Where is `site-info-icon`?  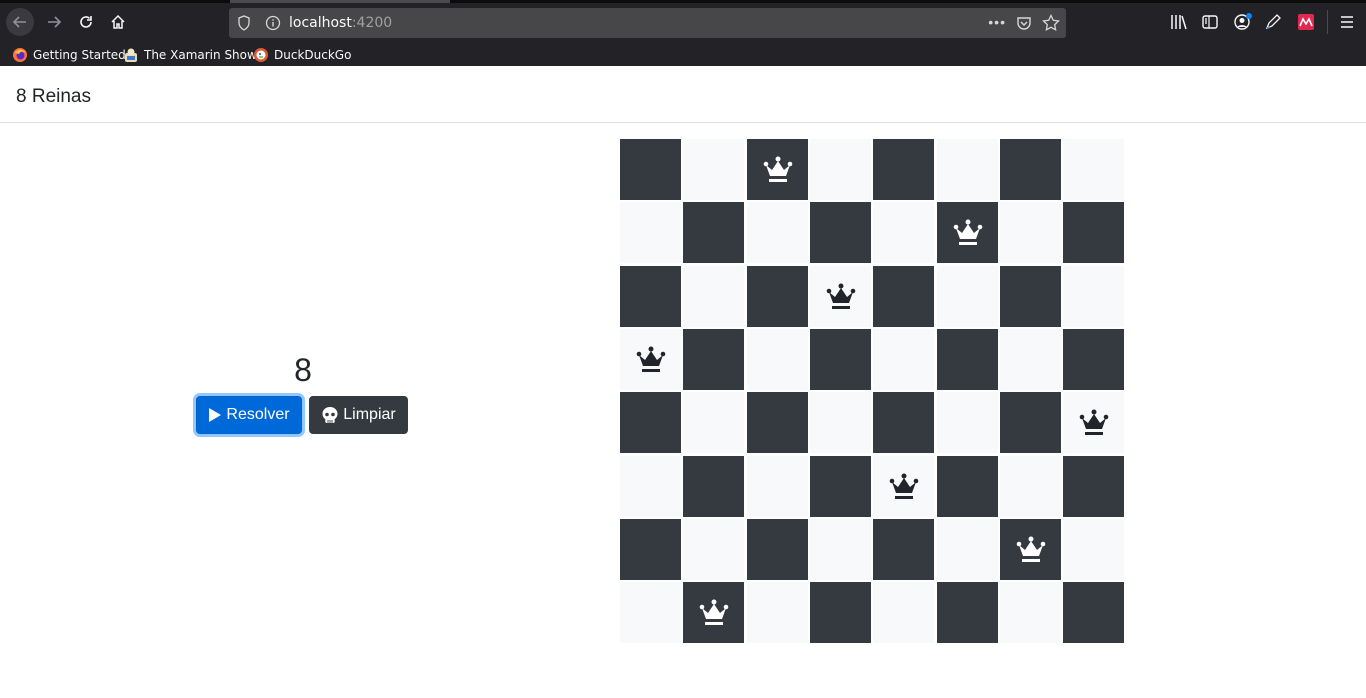 site-info-icon is located at coordinates (273, 23).